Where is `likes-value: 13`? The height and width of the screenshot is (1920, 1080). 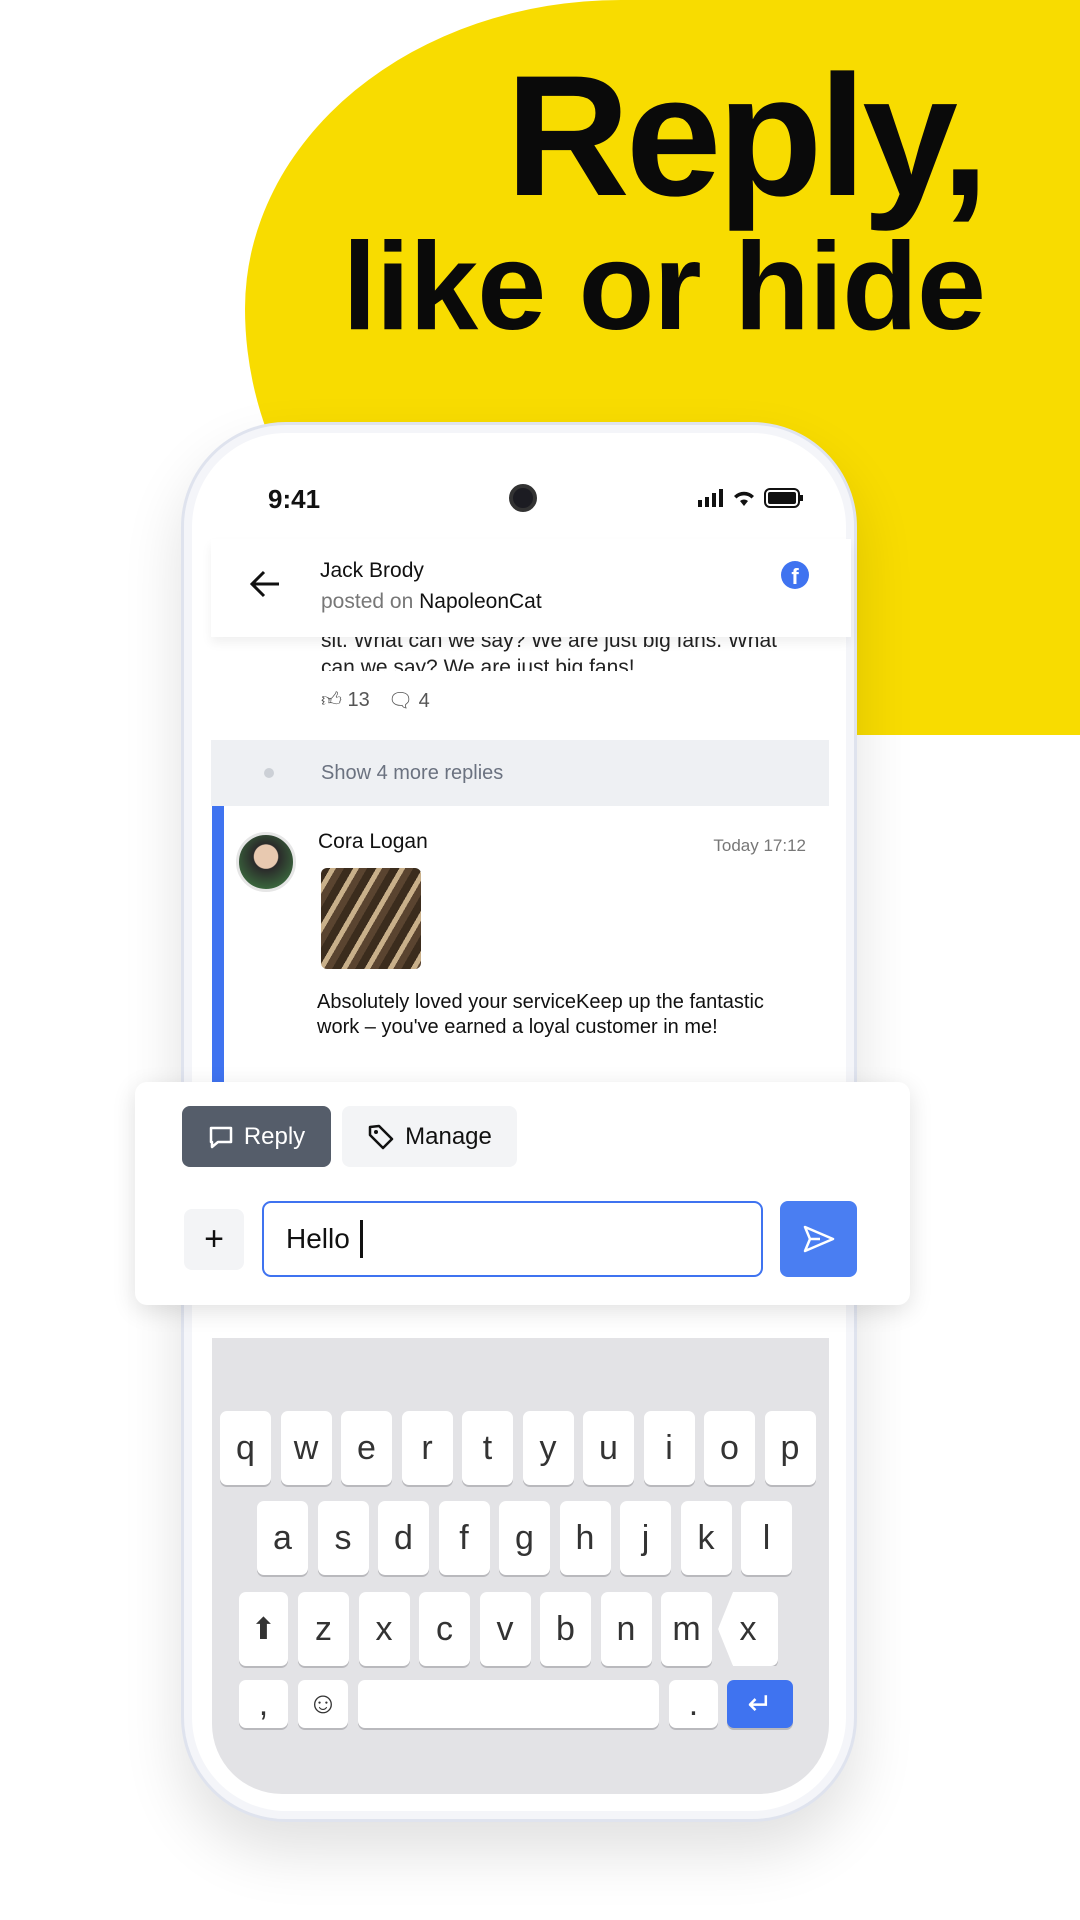 likes-value: 13 is located at coordinates (358, 700).